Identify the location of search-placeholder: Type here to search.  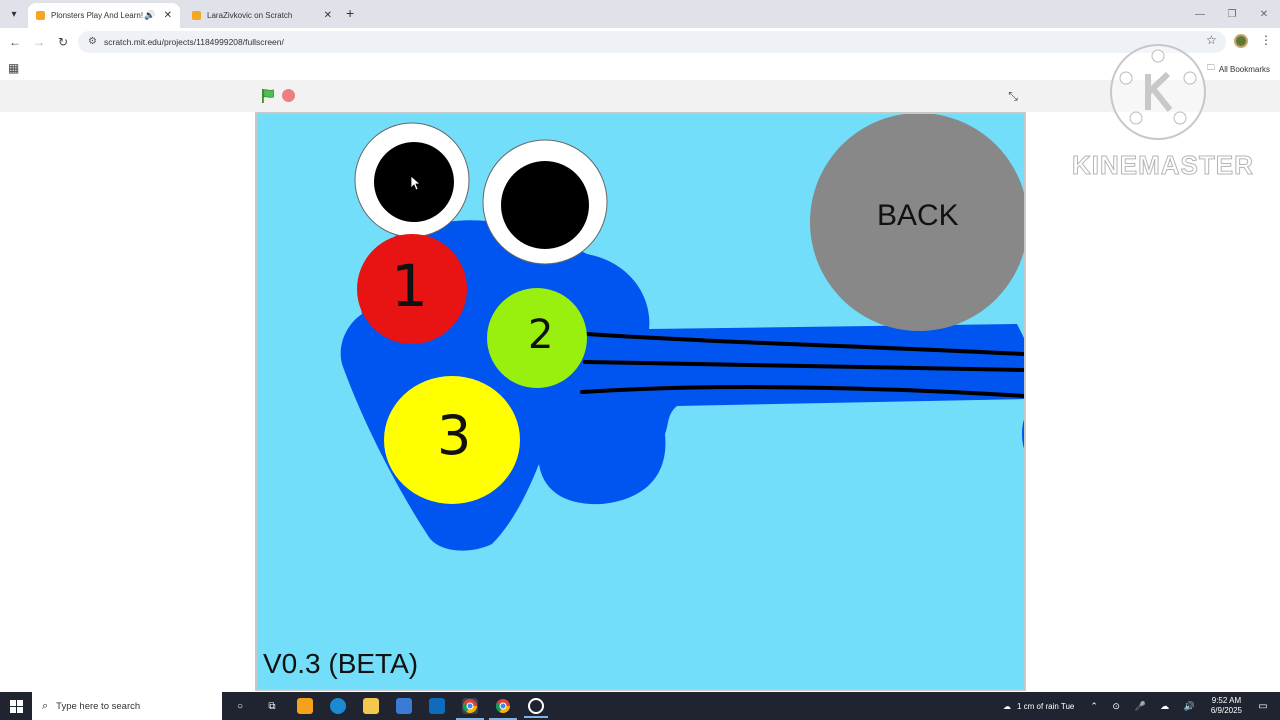
(98, 706).